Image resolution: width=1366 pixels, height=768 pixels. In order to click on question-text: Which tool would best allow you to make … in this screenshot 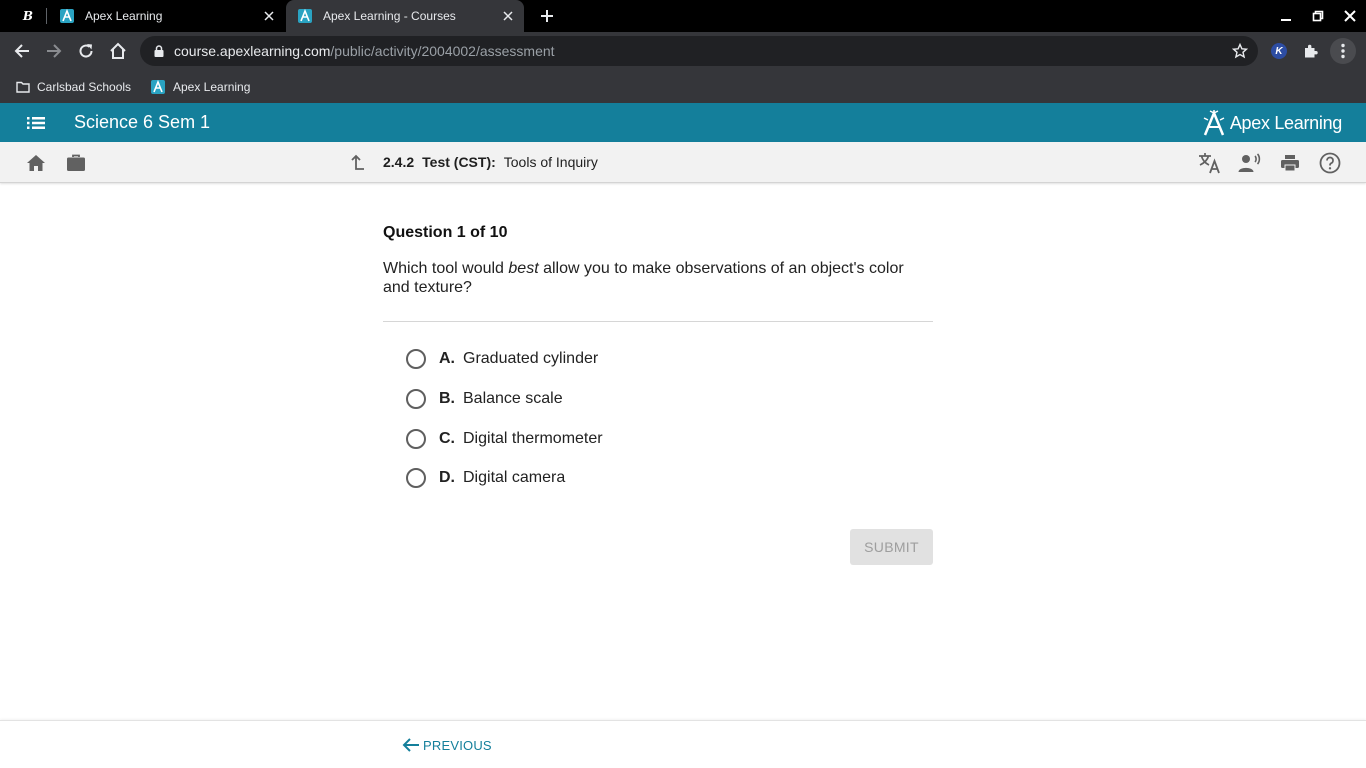, I will do `click(658, 278)`.